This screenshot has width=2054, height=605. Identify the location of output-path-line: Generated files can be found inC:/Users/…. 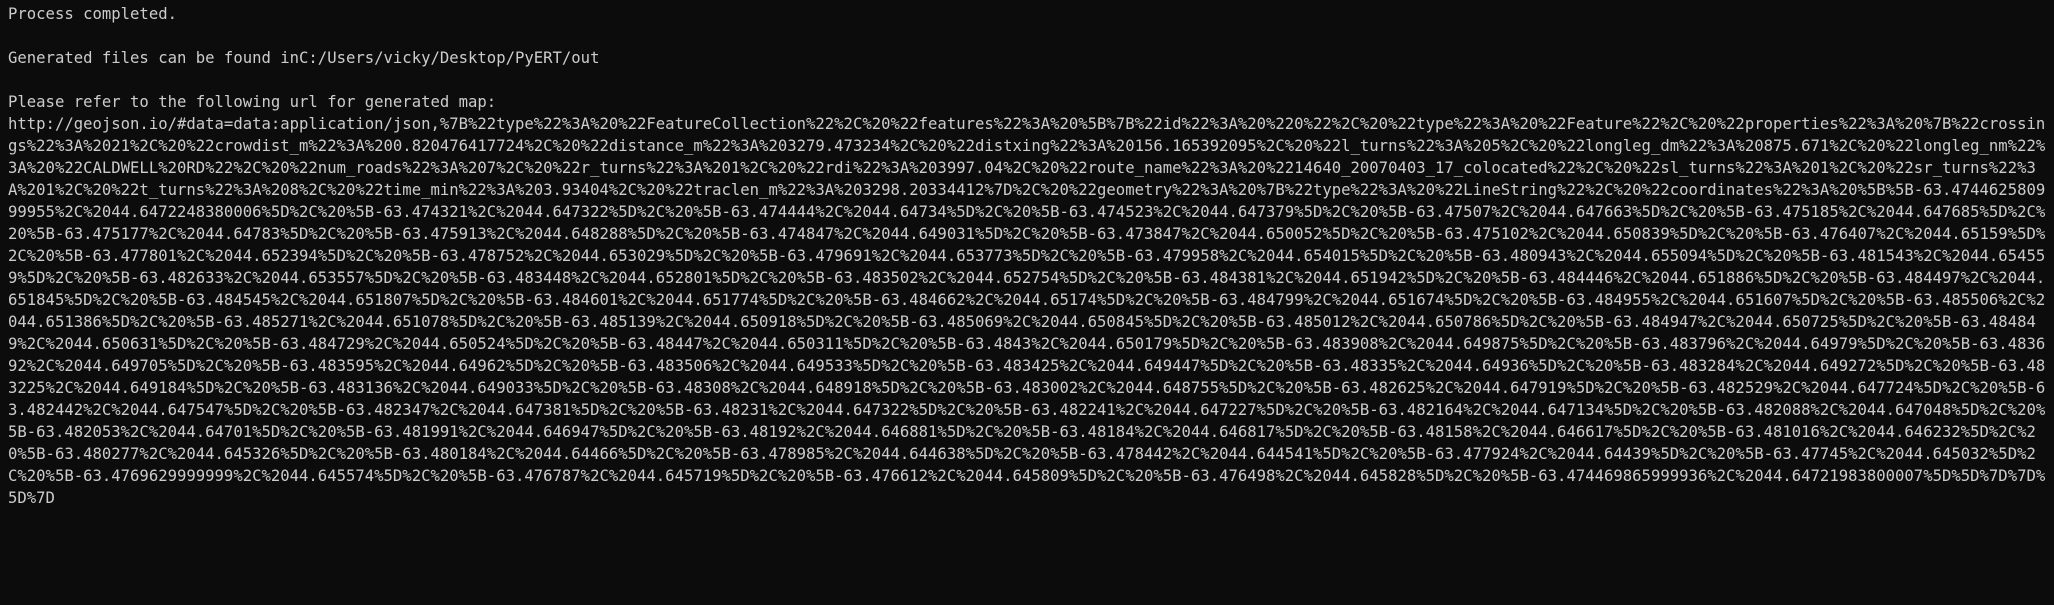
(304, 58).